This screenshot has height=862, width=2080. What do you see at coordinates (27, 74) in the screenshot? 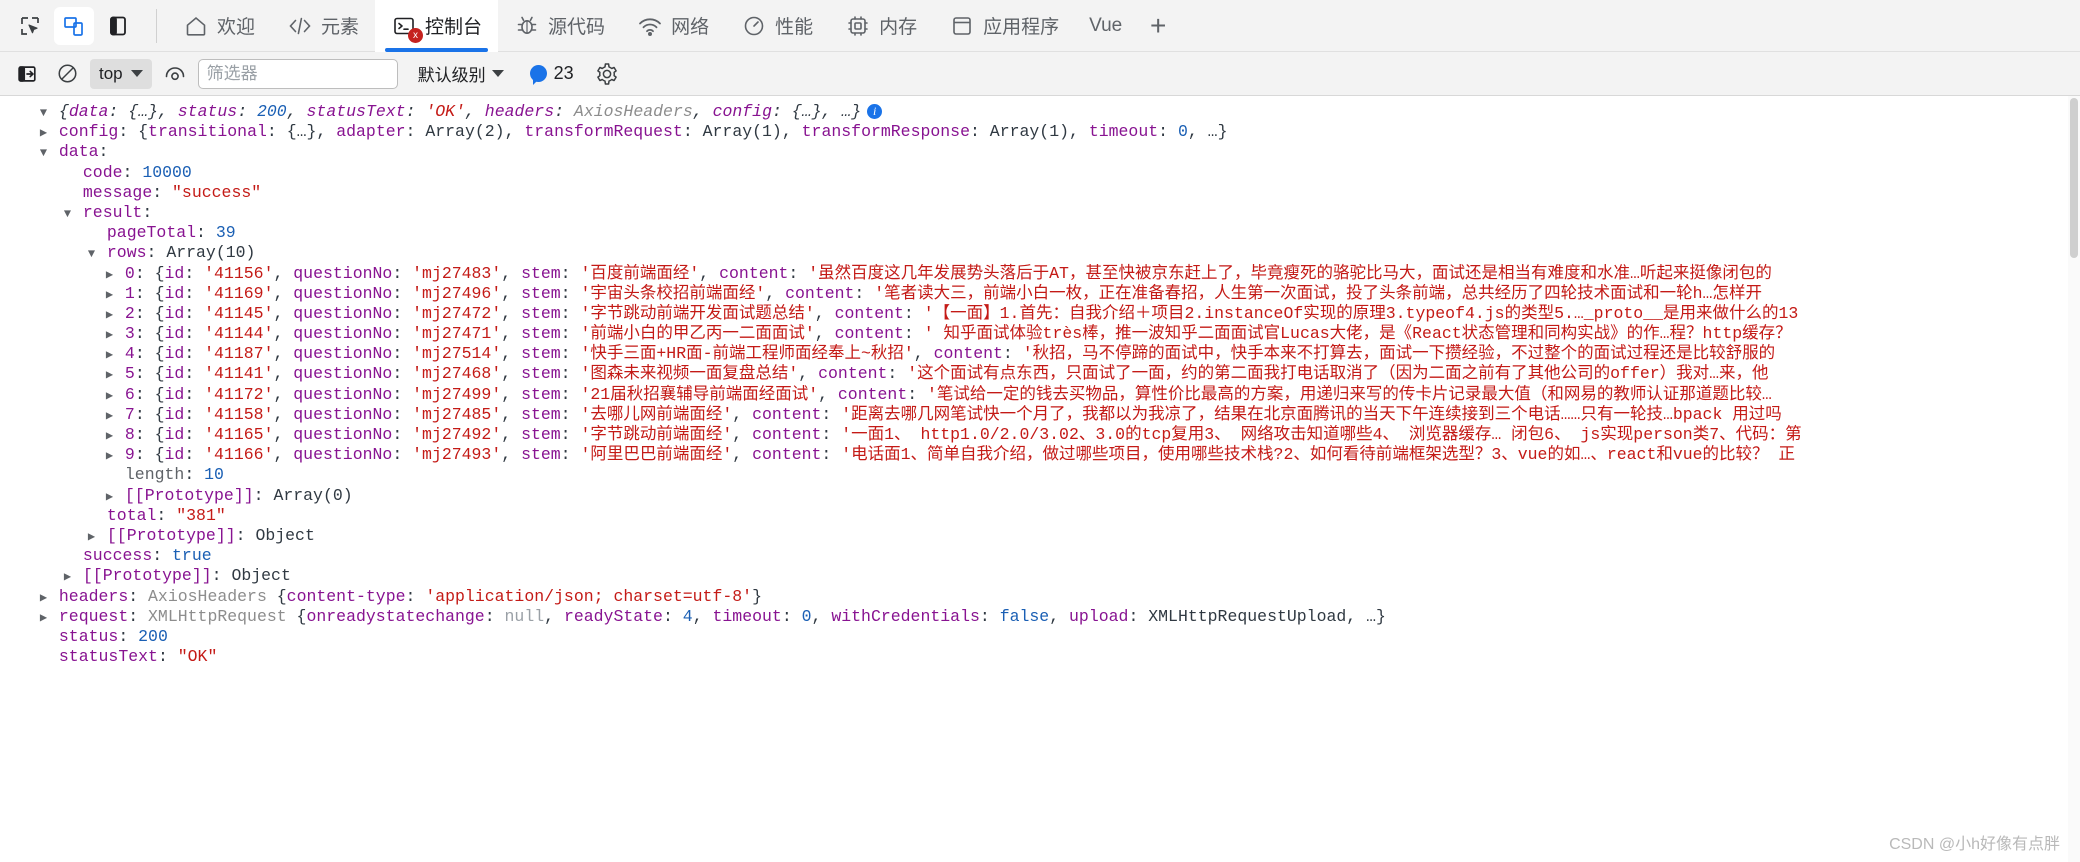
I see `sidebar-toggle-icon` at bounding box center [27, 74].